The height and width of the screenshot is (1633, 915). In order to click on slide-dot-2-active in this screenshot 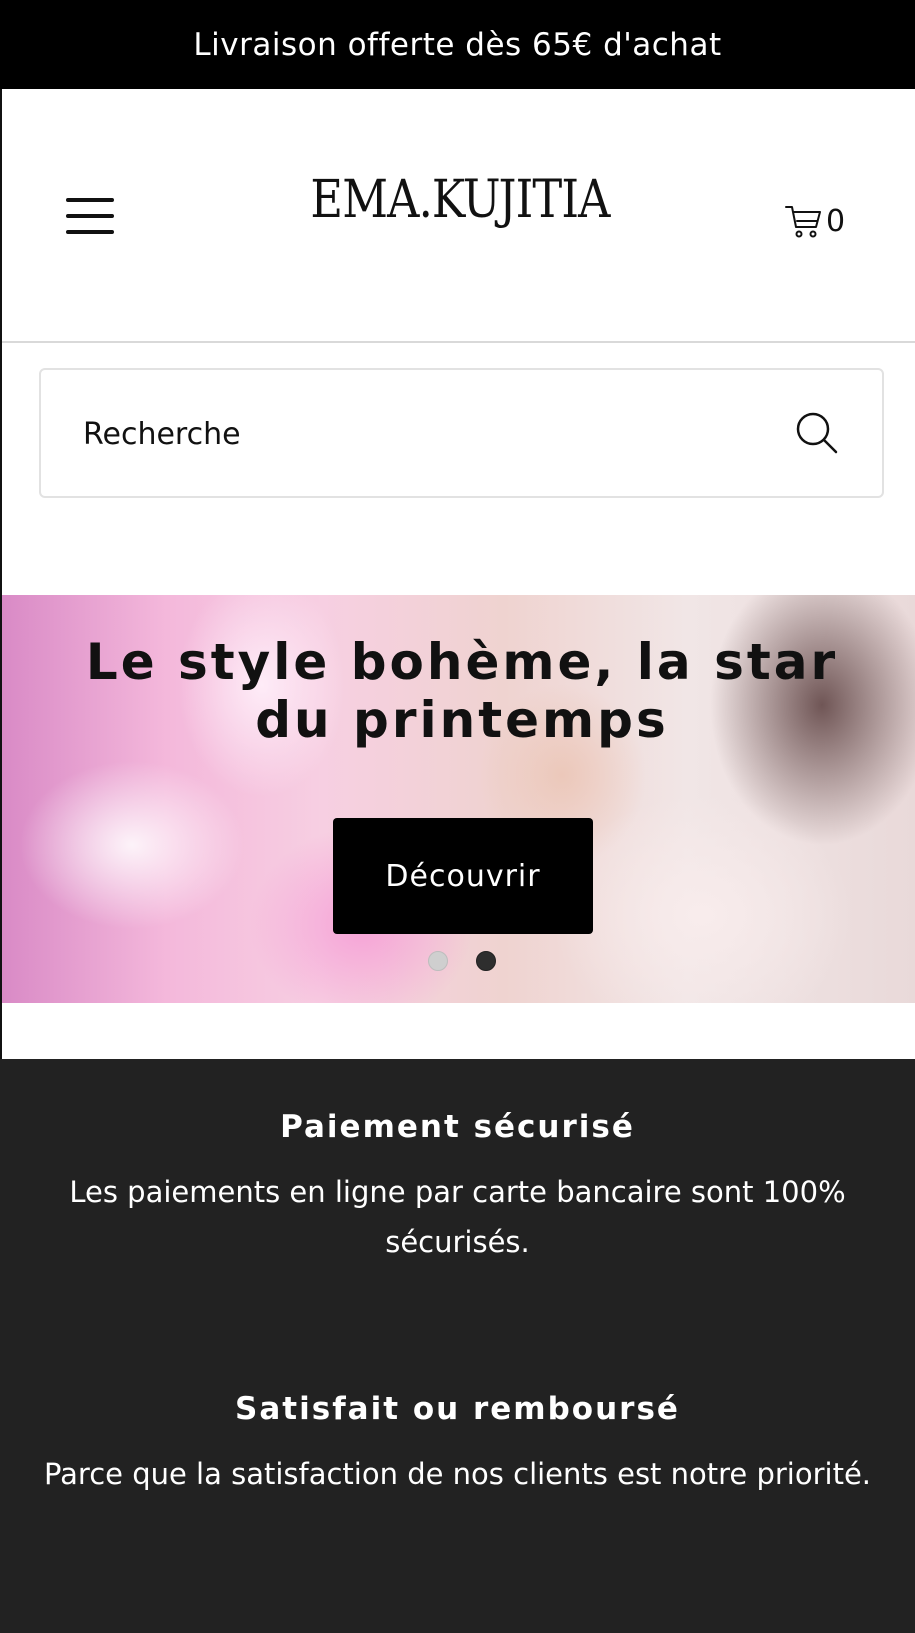, I will do `click(486, 961)`.